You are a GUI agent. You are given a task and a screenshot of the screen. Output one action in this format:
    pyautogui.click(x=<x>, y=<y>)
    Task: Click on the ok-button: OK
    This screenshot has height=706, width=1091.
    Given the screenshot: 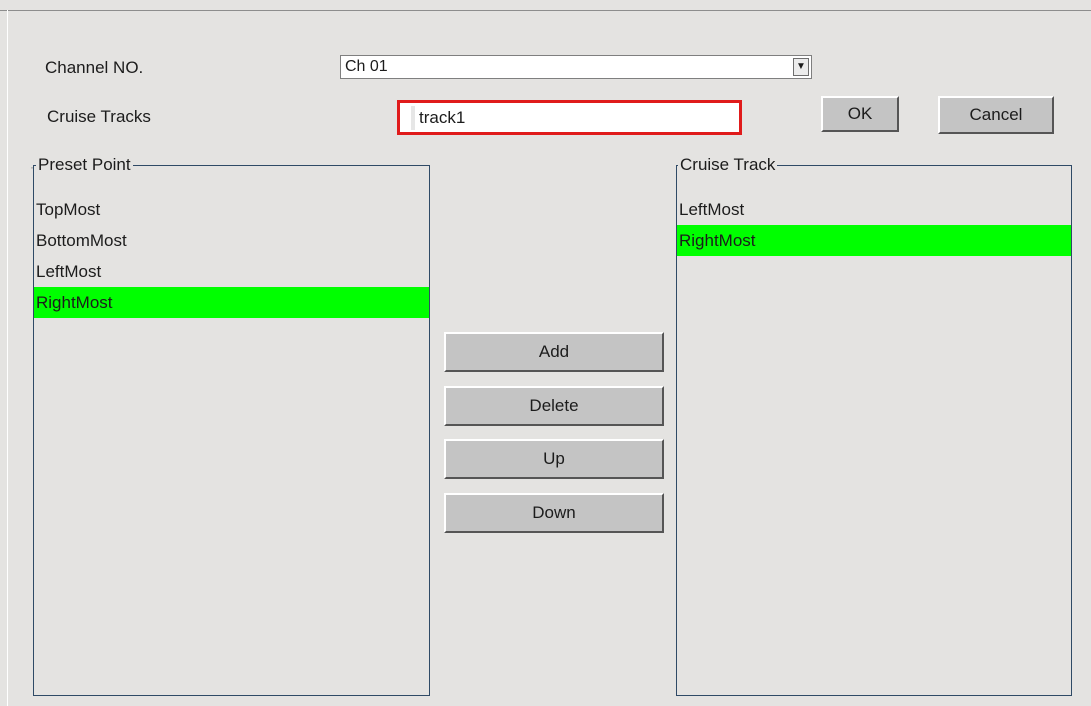 What is the action you would take?
    pyautogui.click(x=860, y=114)
    